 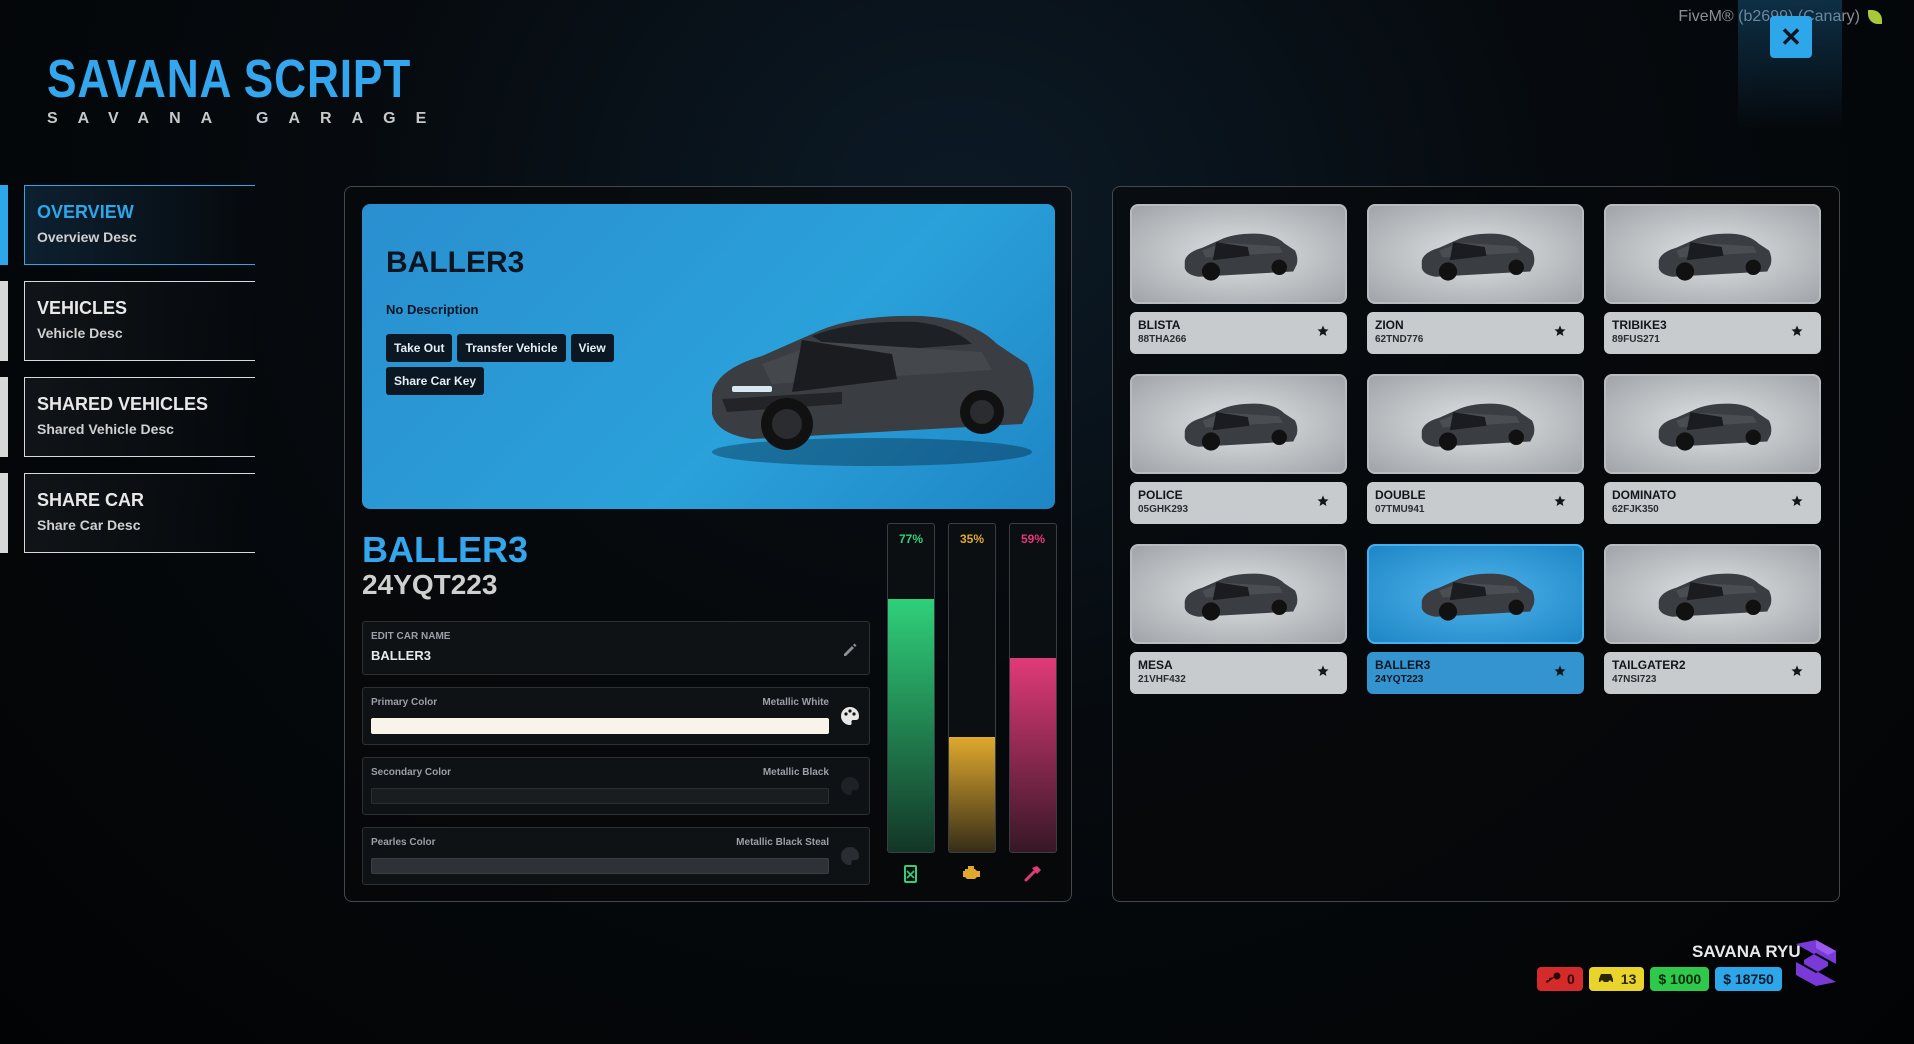 I want to click on fuel-gauge-fill, so click(x=911, y=725).